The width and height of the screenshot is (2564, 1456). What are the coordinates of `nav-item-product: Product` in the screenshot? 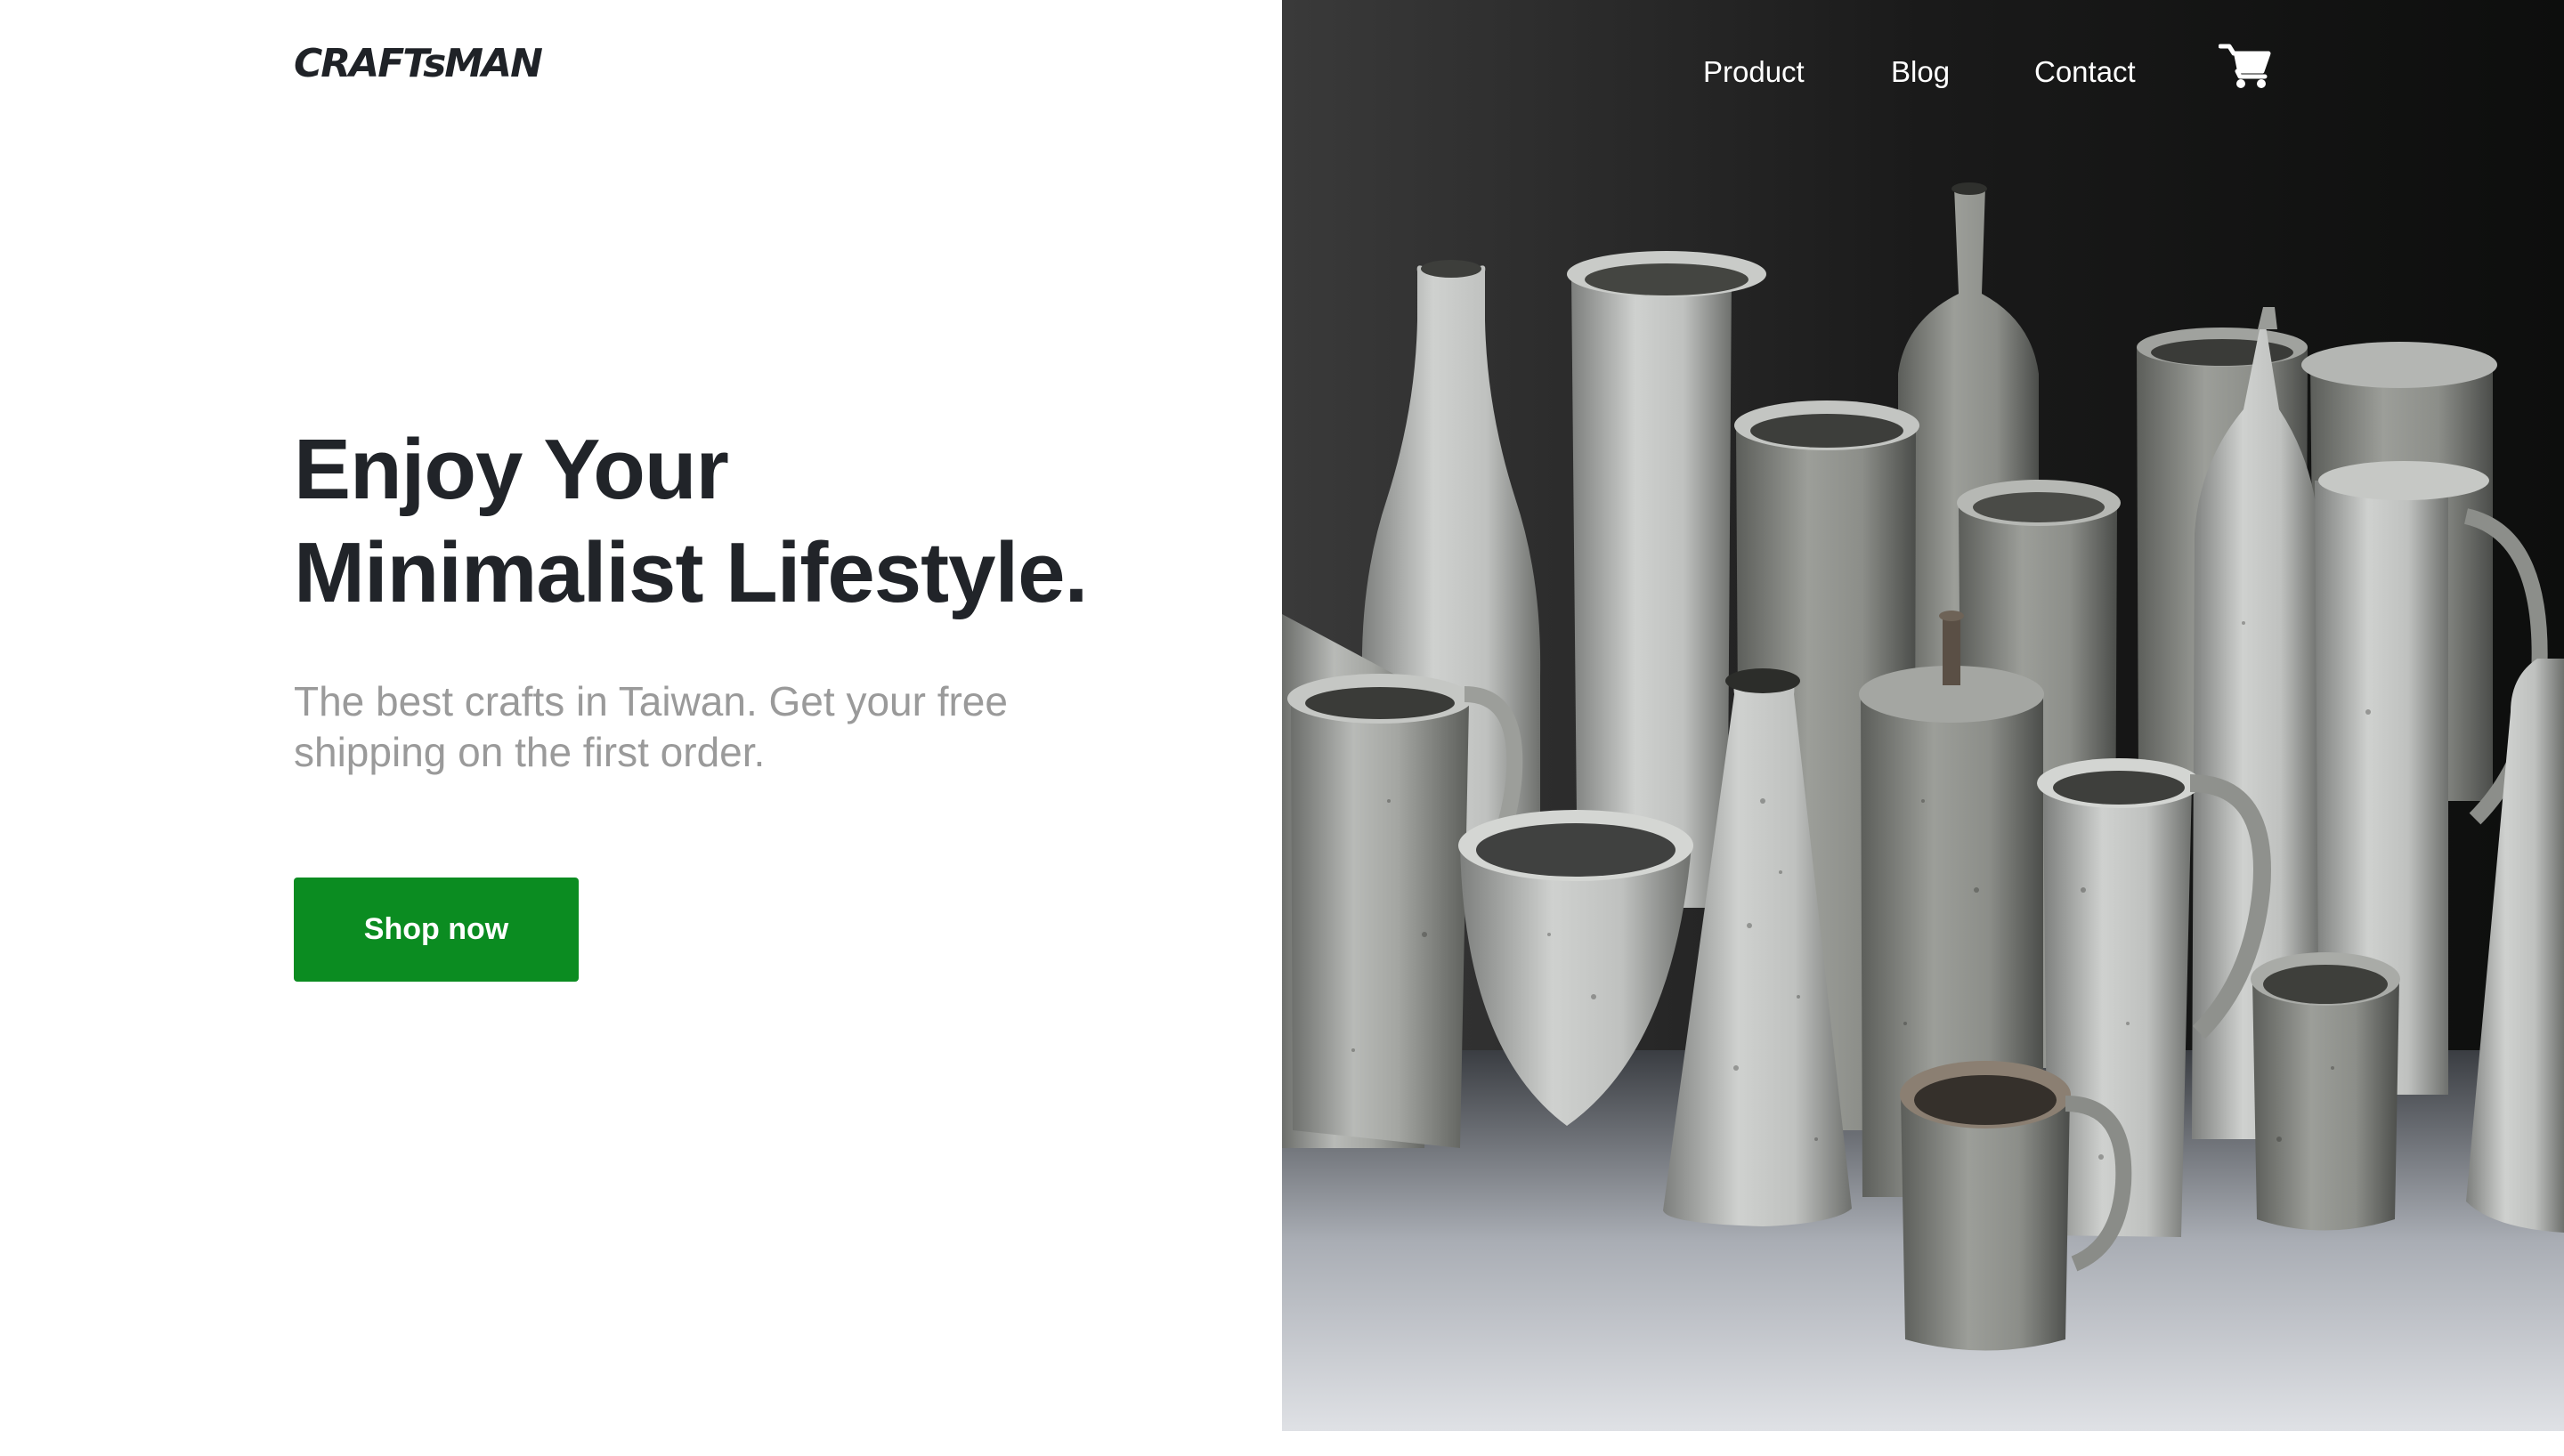 It's located at (1754, 72).